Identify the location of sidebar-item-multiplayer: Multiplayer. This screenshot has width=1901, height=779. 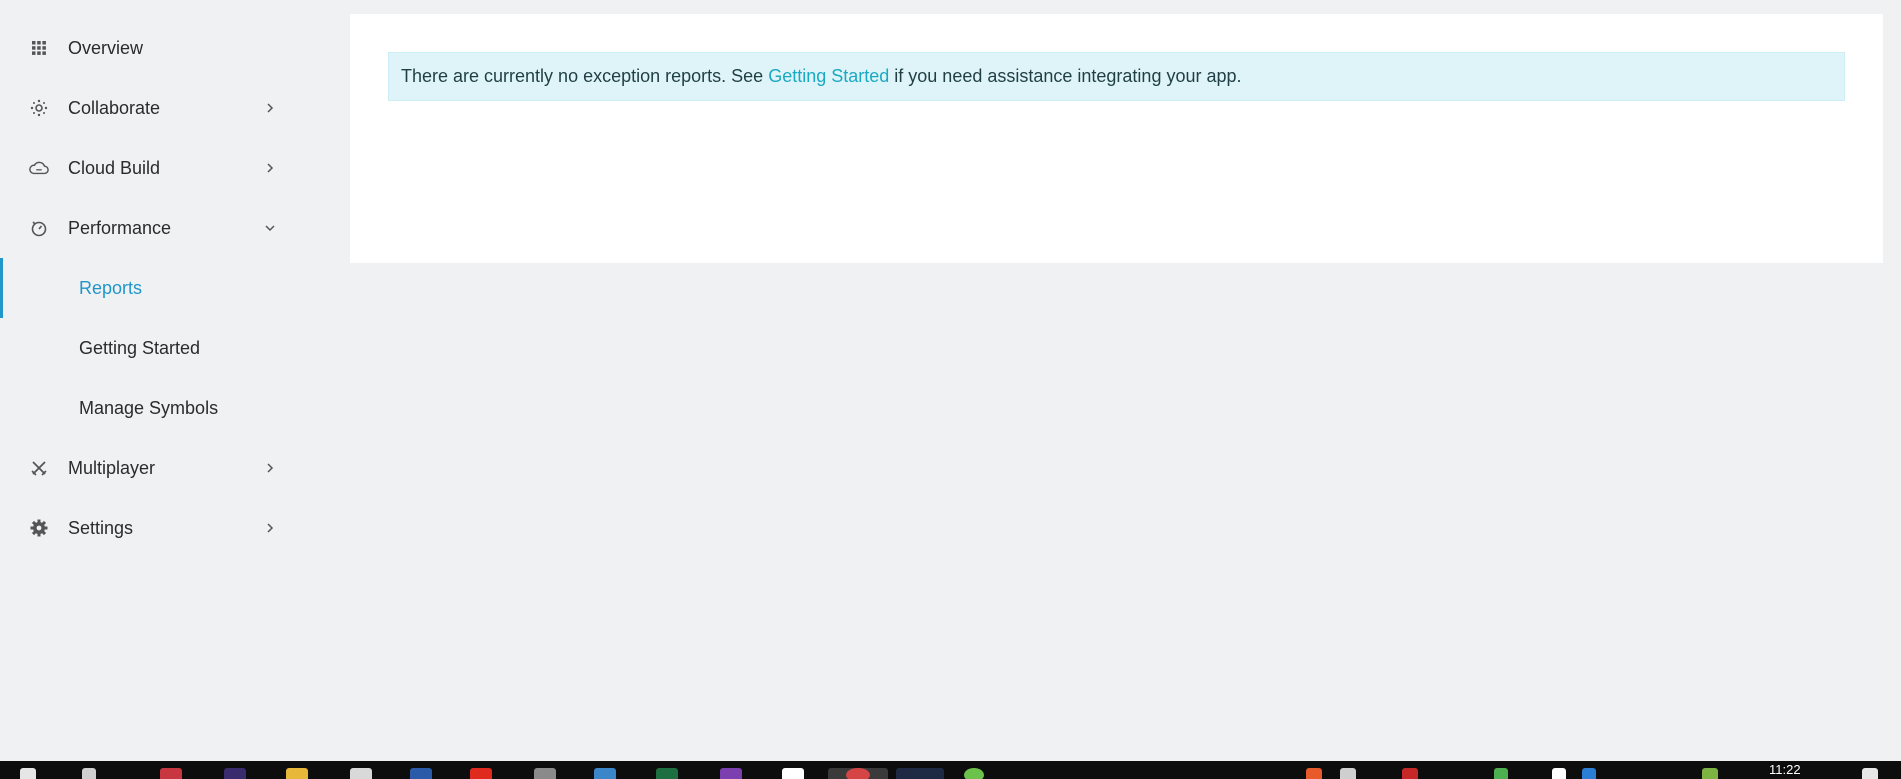
(150, 468).